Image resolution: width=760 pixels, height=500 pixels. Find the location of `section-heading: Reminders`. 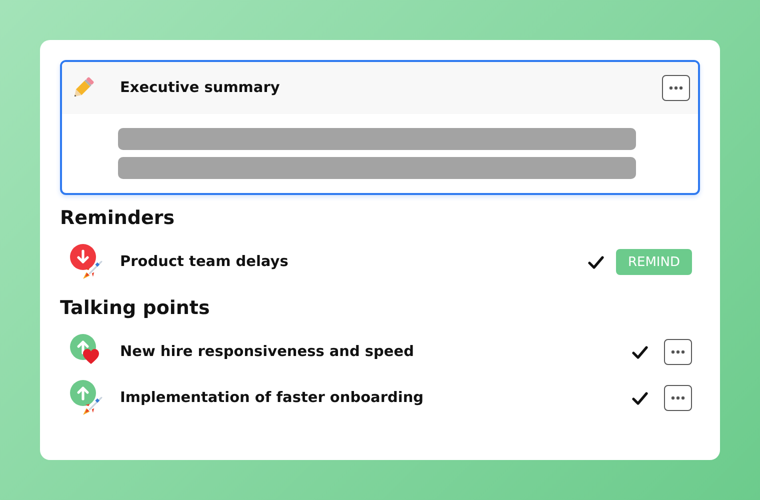

section-heading: Reminders is located at coordinates (118, 218).